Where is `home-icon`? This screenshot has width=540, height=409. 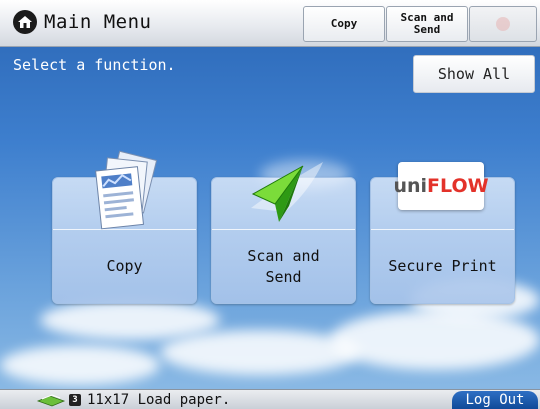
home-icon is located at coordinates (25, 22).